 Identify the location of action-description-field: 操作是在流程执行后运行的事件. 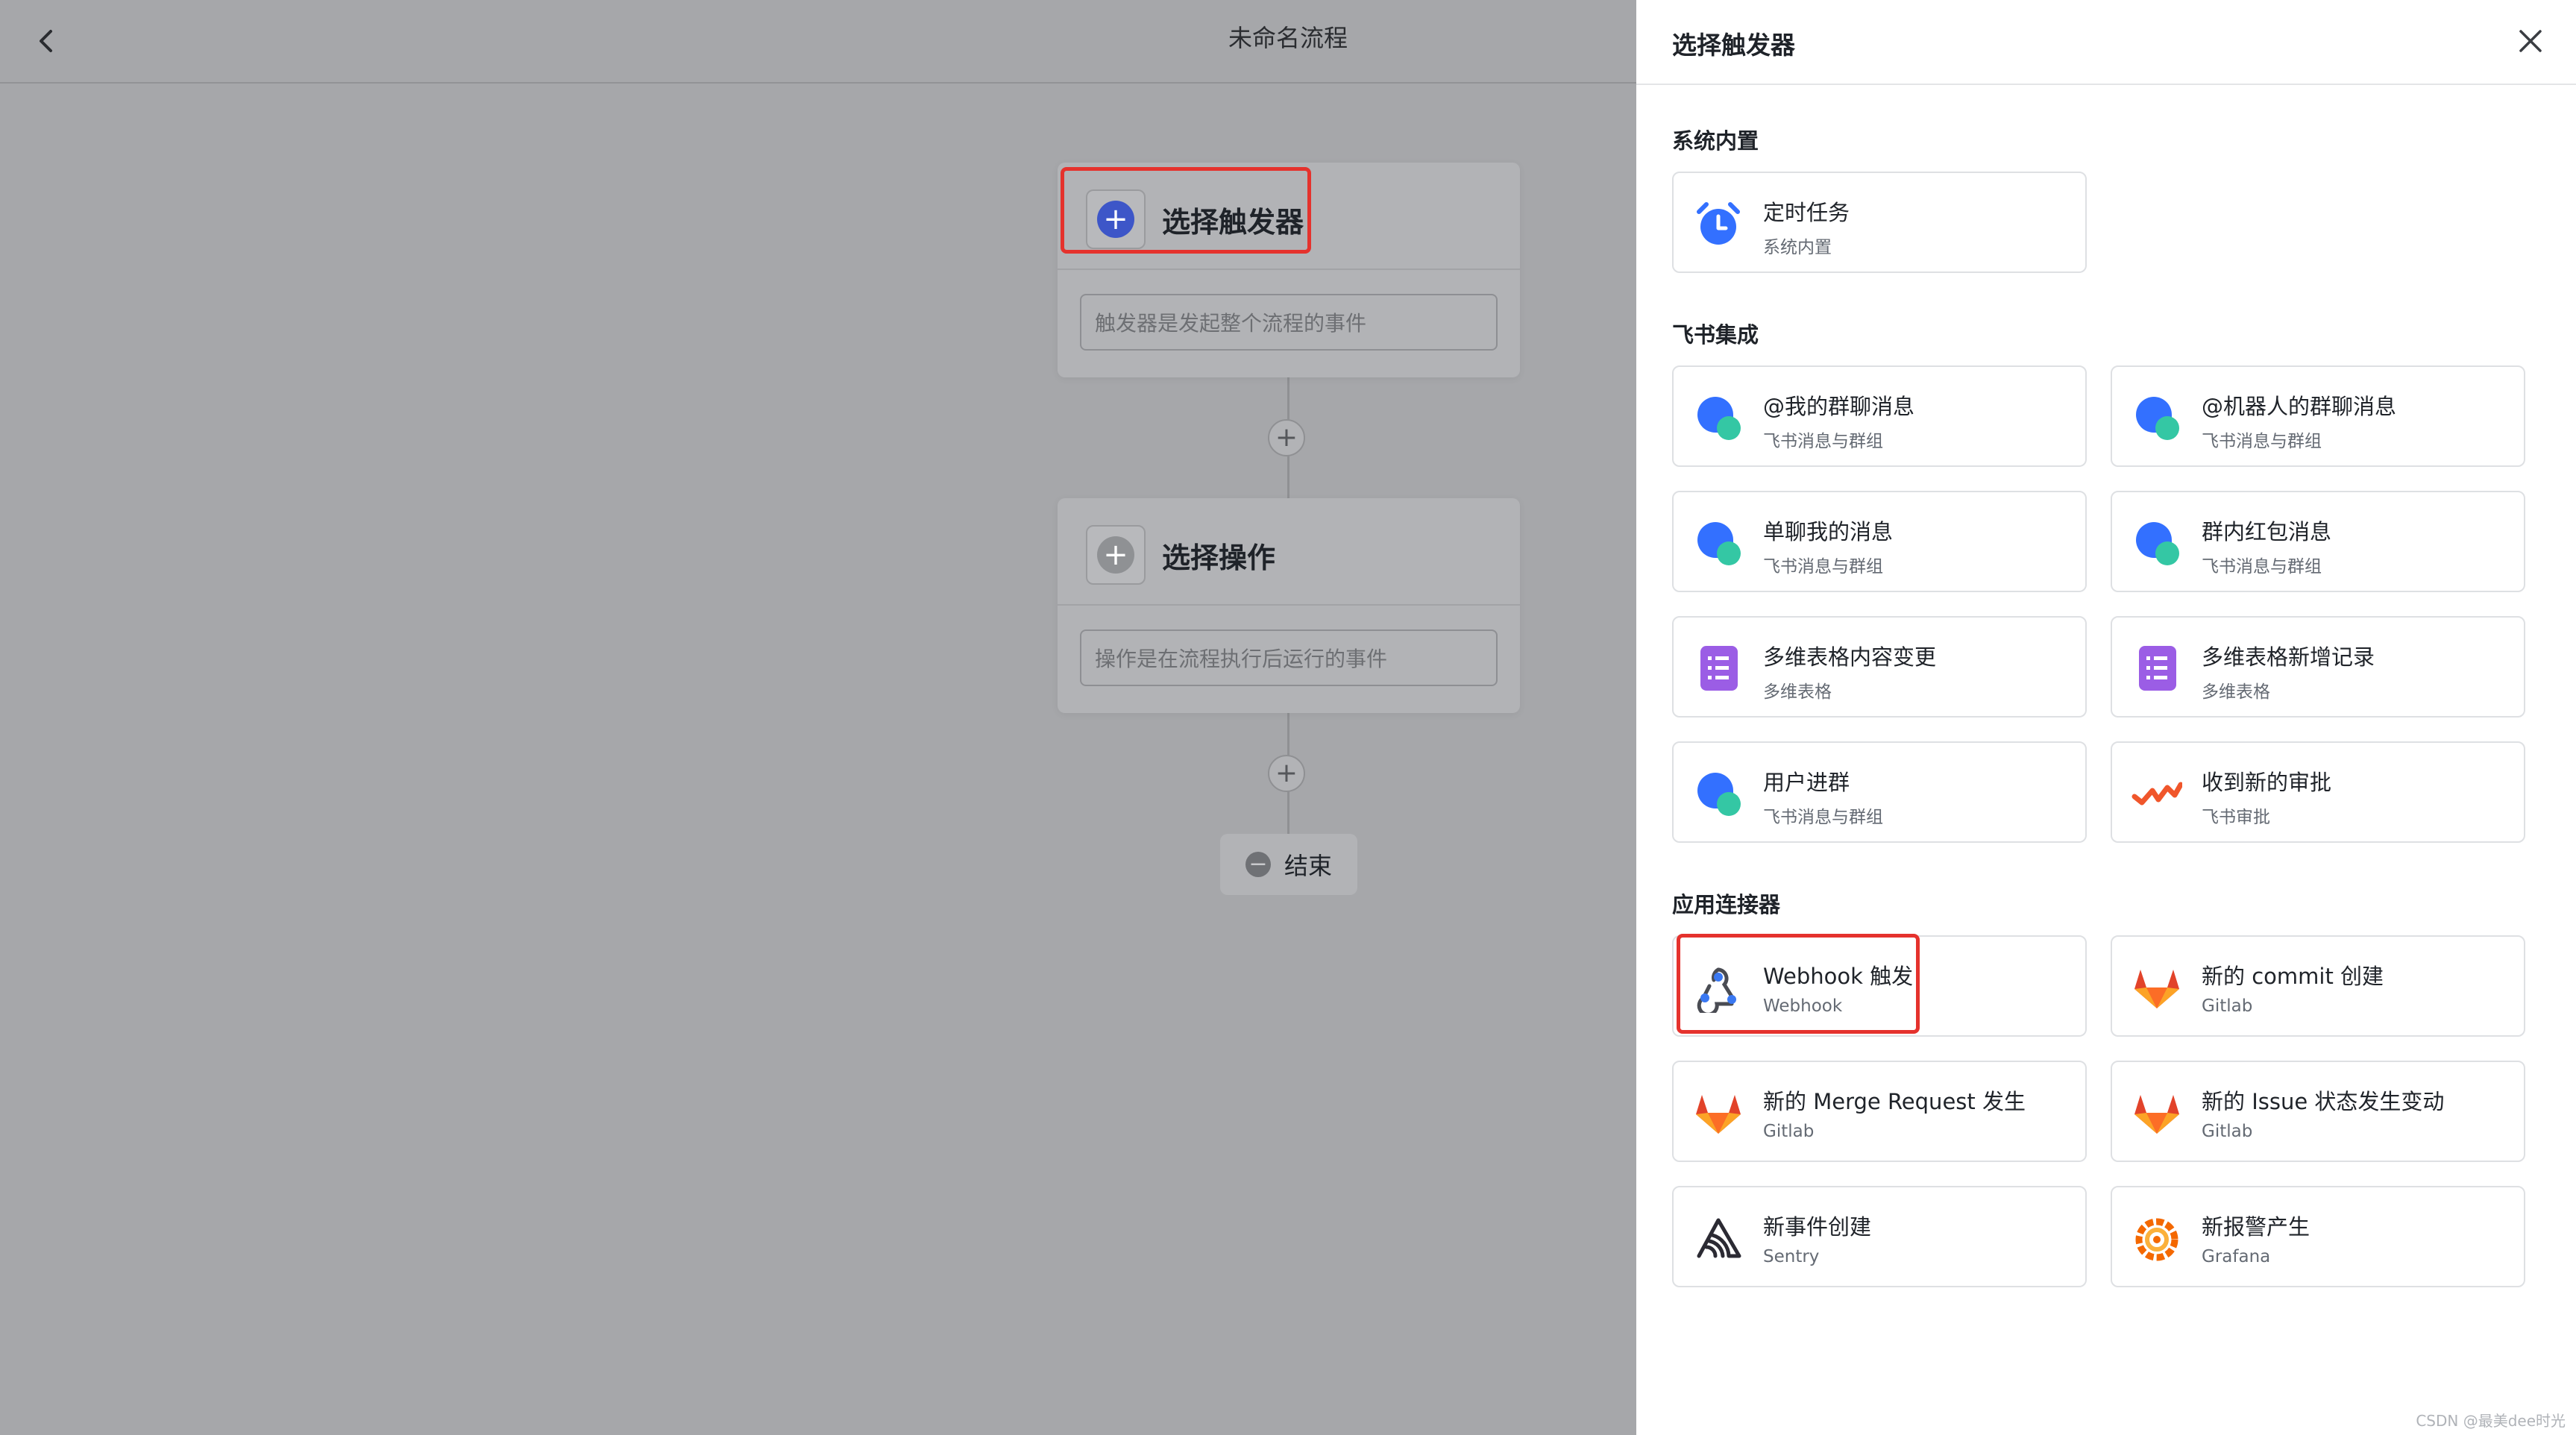
(1289, 657).